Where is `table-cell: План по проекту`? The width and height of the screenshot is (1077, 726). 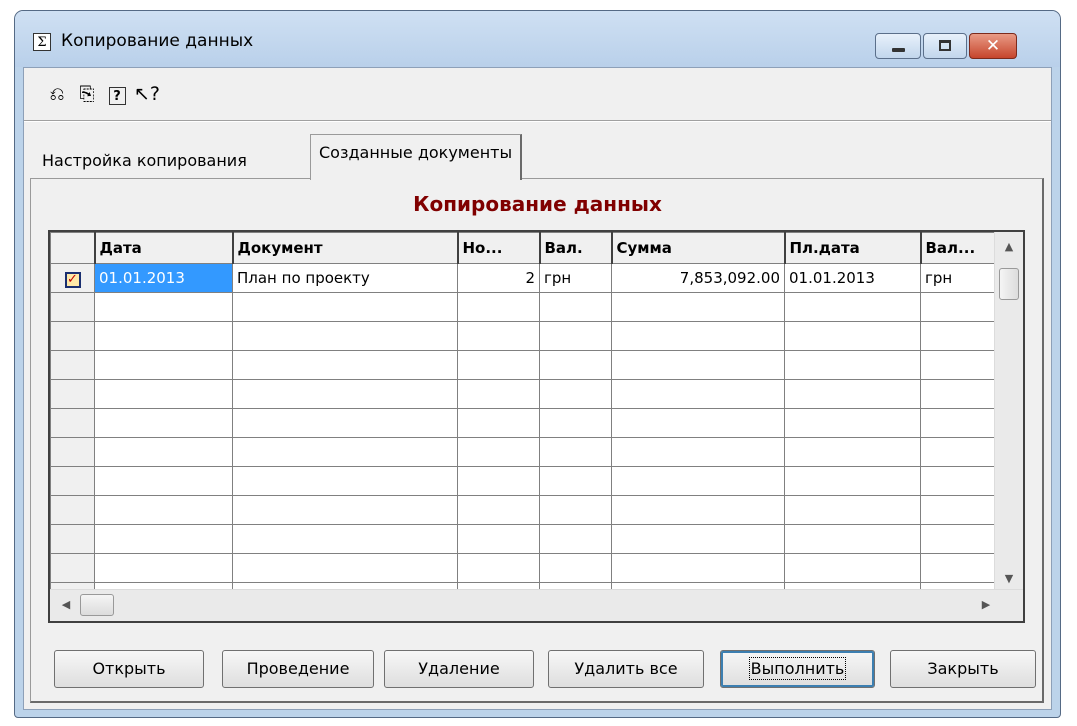
table-cell: План по проекту is located at coordinates (345, 278).